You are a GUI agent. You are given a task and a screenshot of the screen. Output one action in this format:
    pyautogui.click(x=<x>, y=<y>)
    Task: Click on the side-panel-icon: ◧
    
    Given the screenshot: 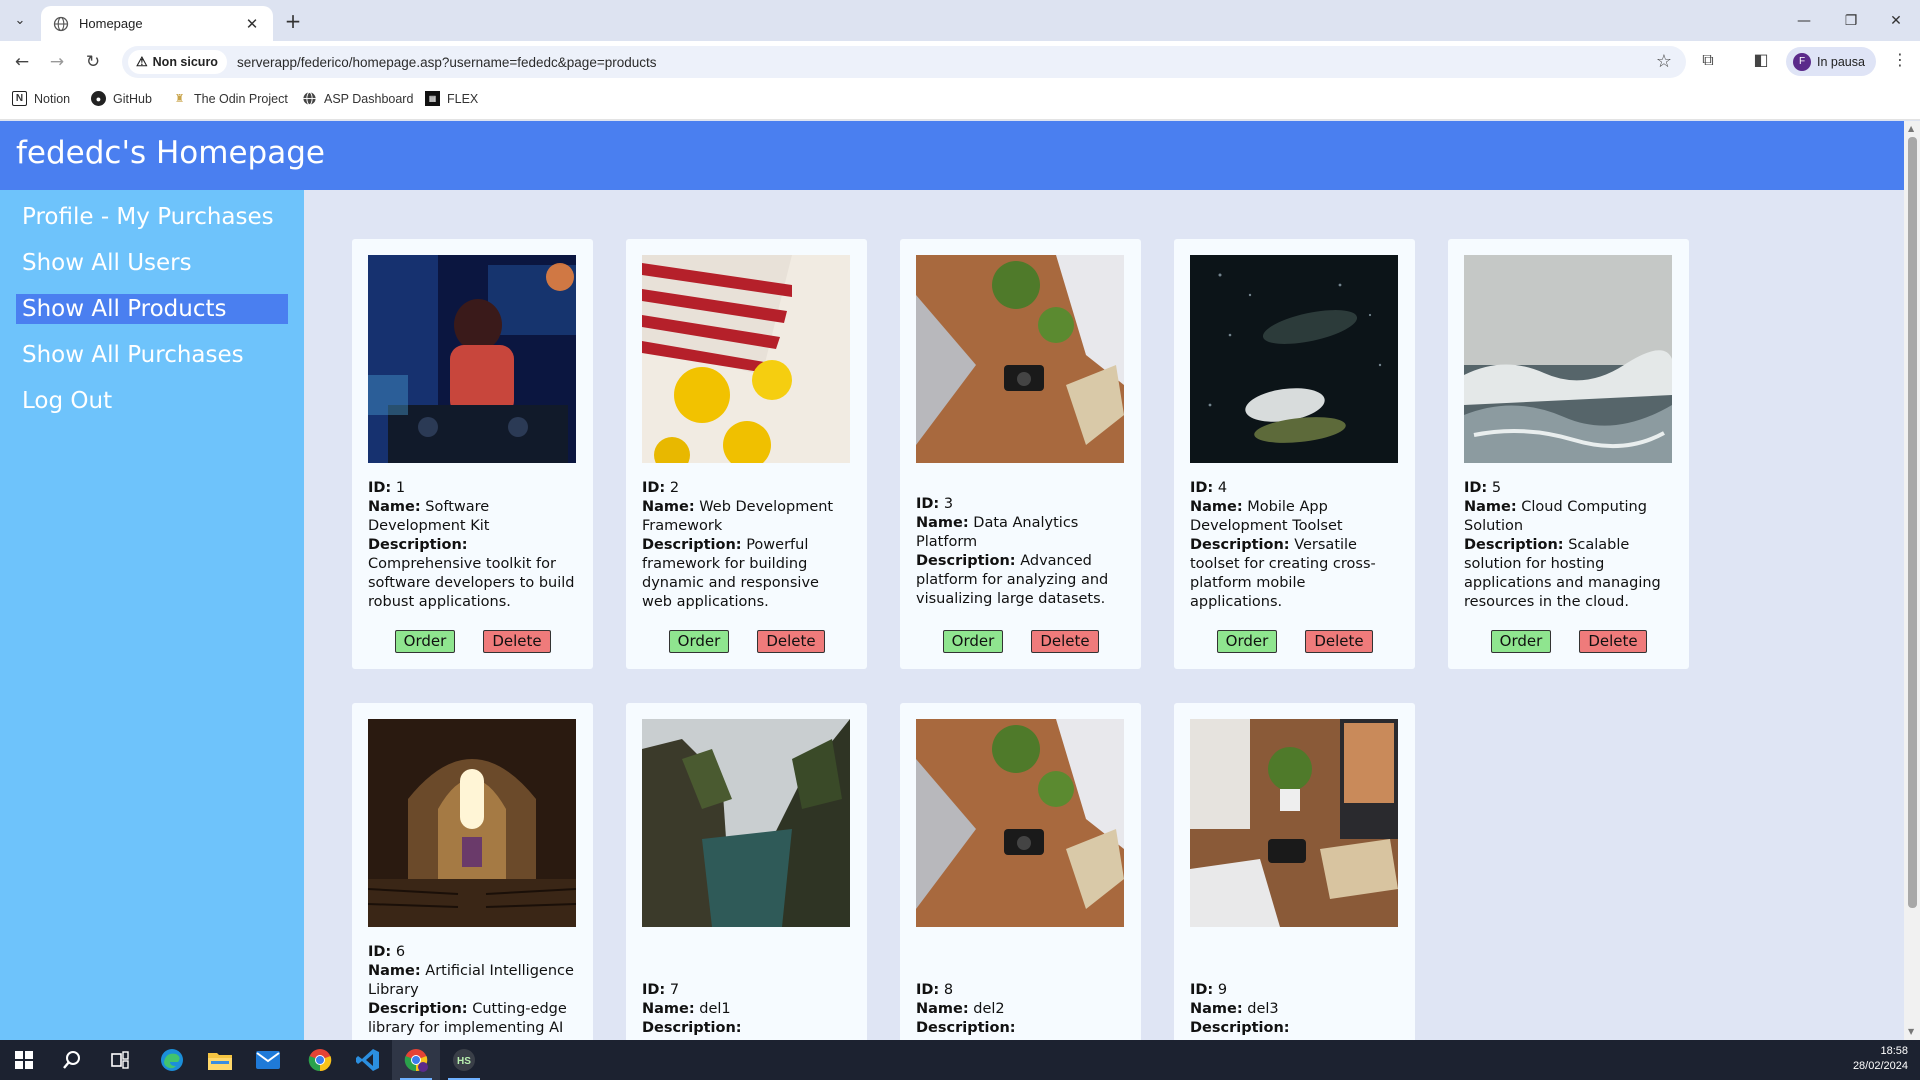 What is the action you would take?
    pyautogui.click(x=1761, y=62)
    